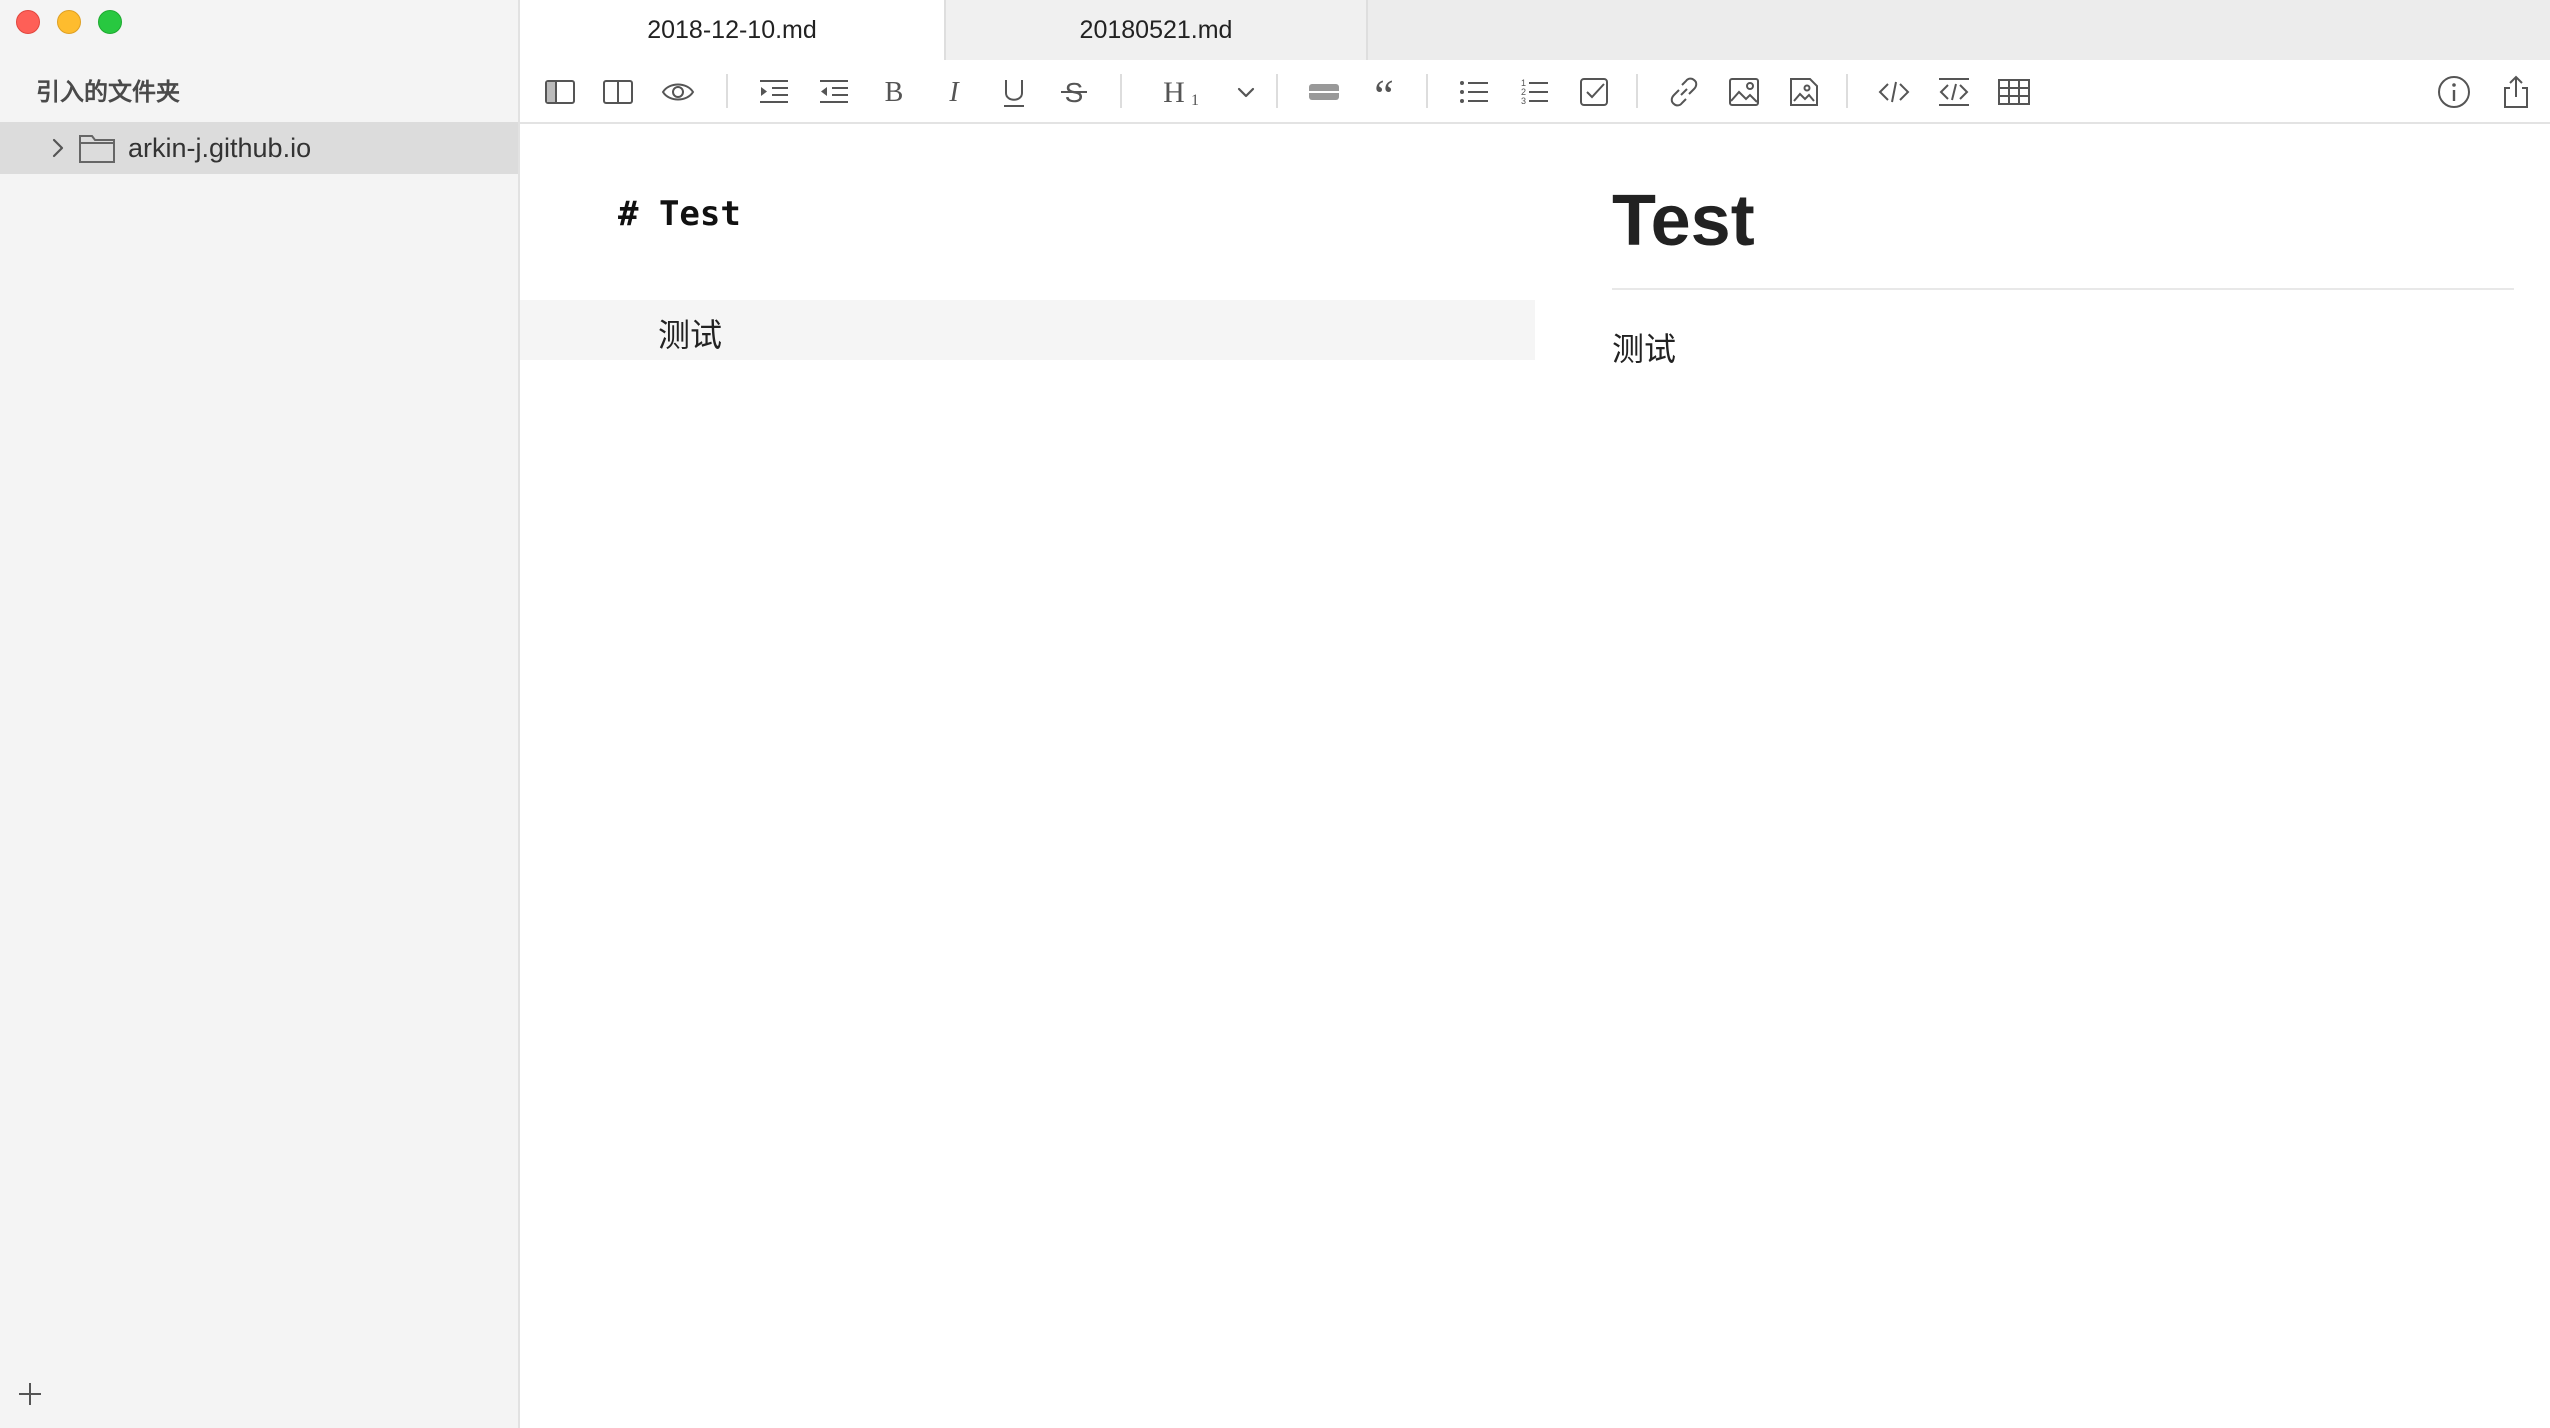 The image size is (2550, 1428). What do you see at coordinates (1894, 92) in the screenshot?
I see `inline-code-icon` at bounding box center [1894, 92].